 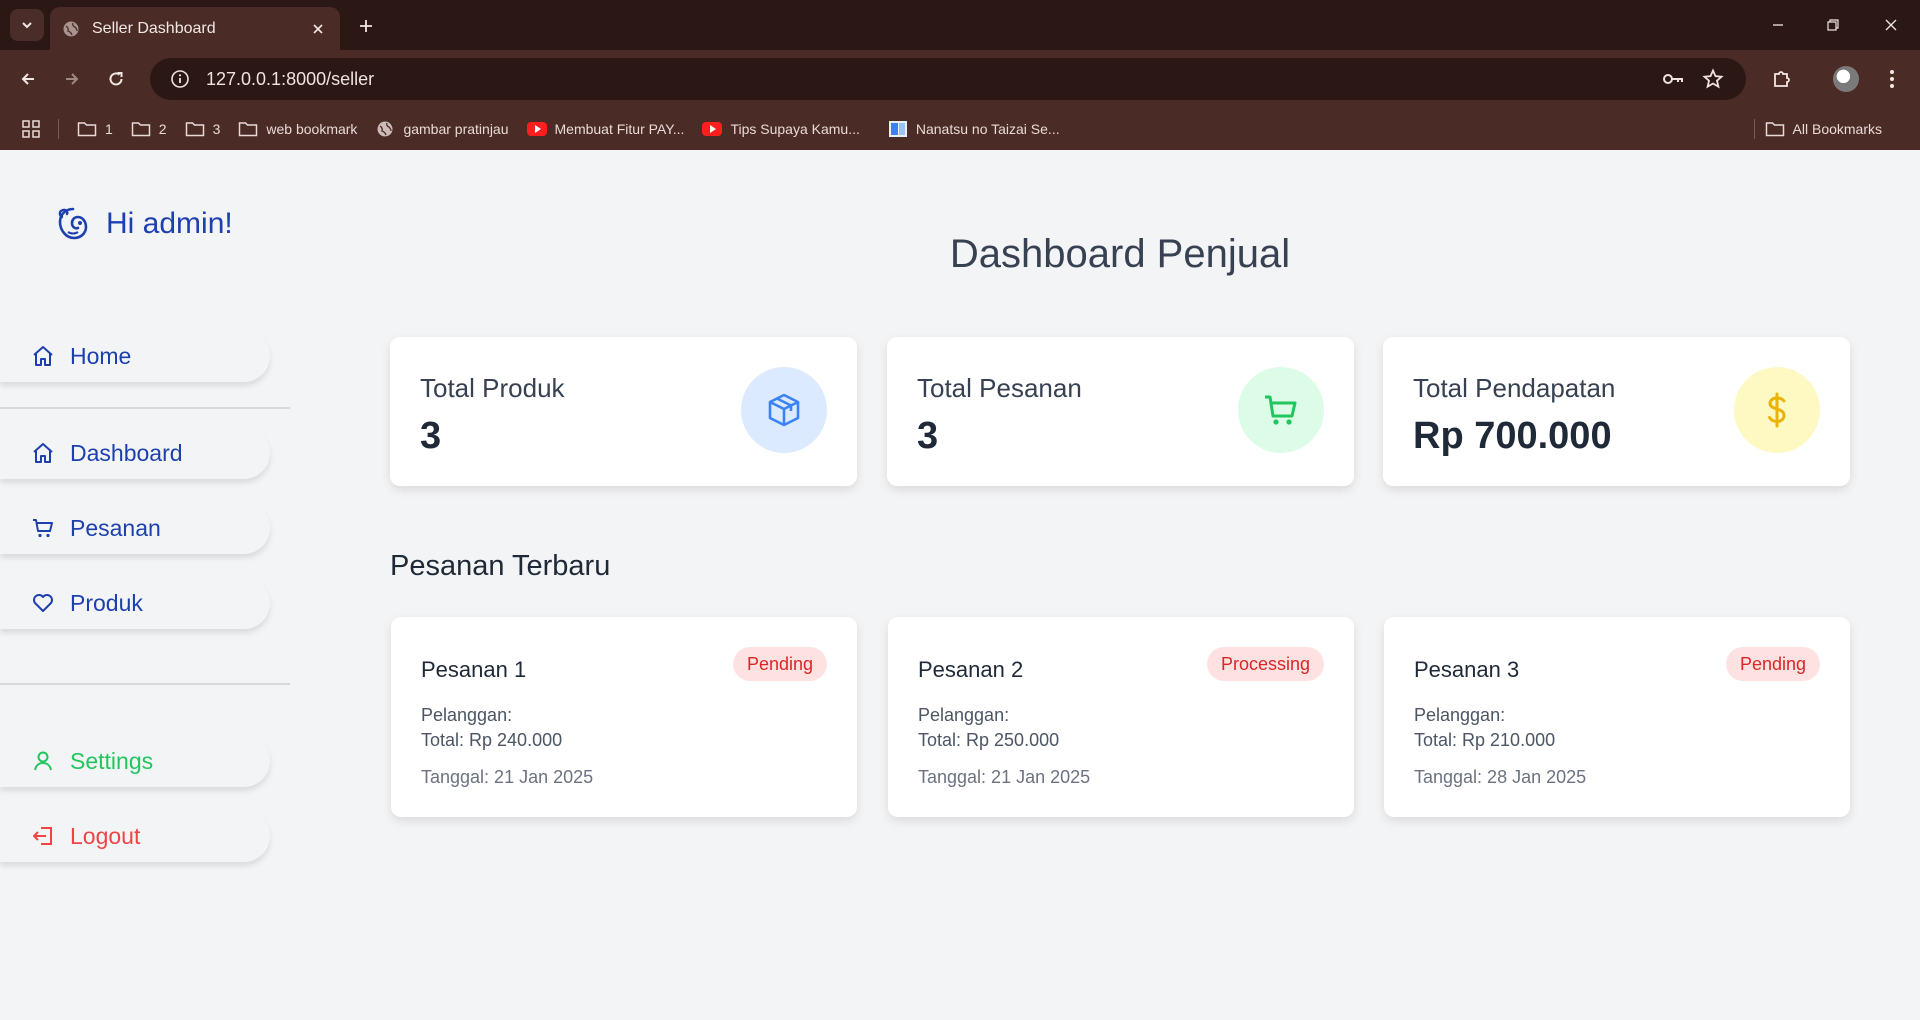 What do you see at coordinates (105, 835) in the screenshot?
I see `sidebar-item-label: Logout` at bounding box center [105, 835].